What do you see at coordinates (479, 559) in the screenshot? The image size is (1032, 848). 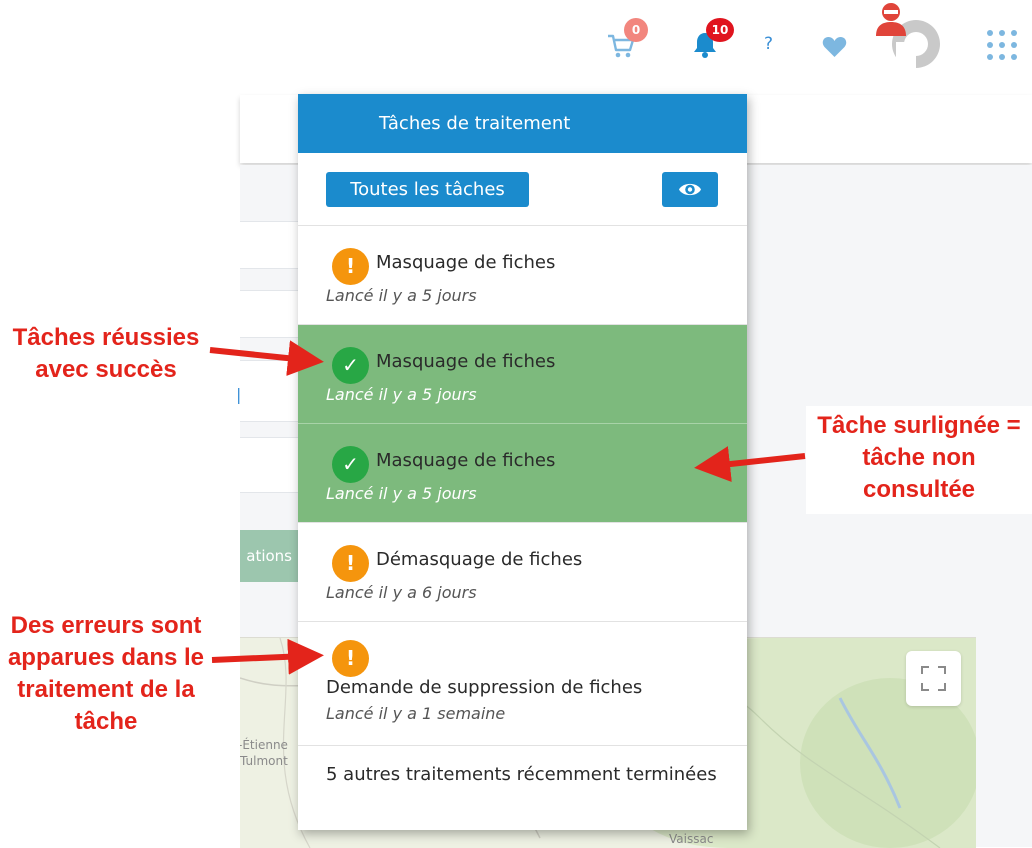 I see `task-name: Démasquage de fiches` at bounding box center [479, 559].